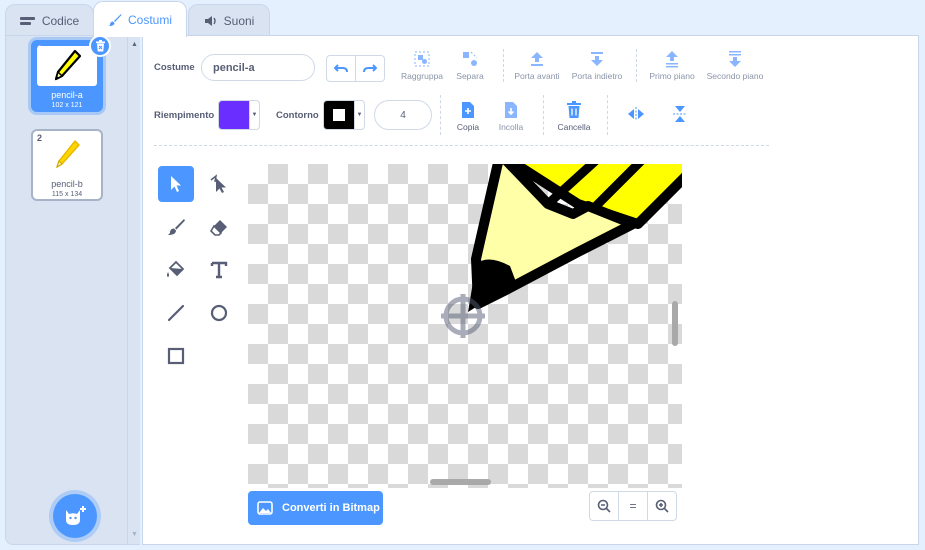  I want to click on pencil-thumbnail-icon, so click(68, 65).